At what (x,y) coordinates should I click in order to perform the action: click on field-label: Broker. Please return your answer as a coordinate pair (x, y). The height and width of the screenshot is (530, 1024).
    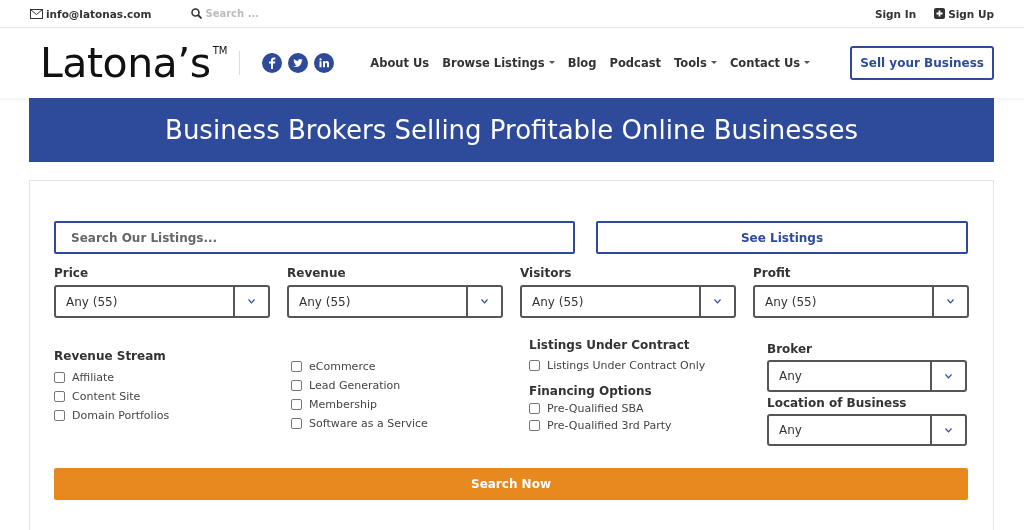
    Looking at the image, I should click on (790, 349).